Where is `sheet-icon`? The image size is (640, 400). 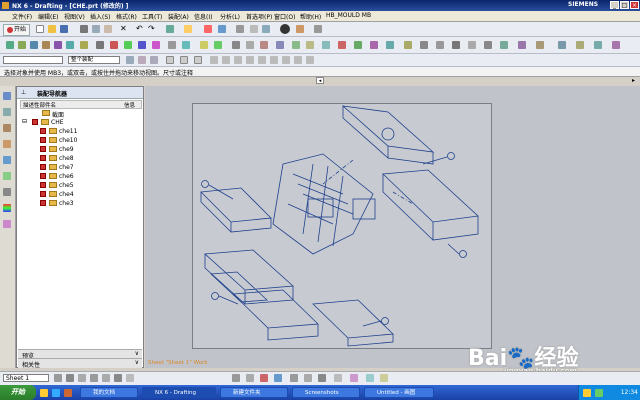
sheet-icon is located at coordinates (10, 45).